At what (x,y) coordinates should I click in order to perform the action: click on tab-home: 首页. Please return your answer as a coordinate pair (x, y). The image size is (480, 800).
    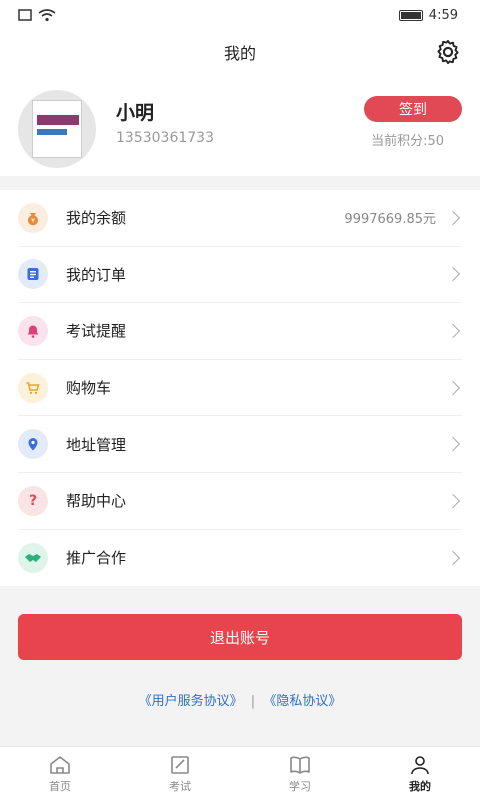
    Looking at the image, I should click on (60, 773).